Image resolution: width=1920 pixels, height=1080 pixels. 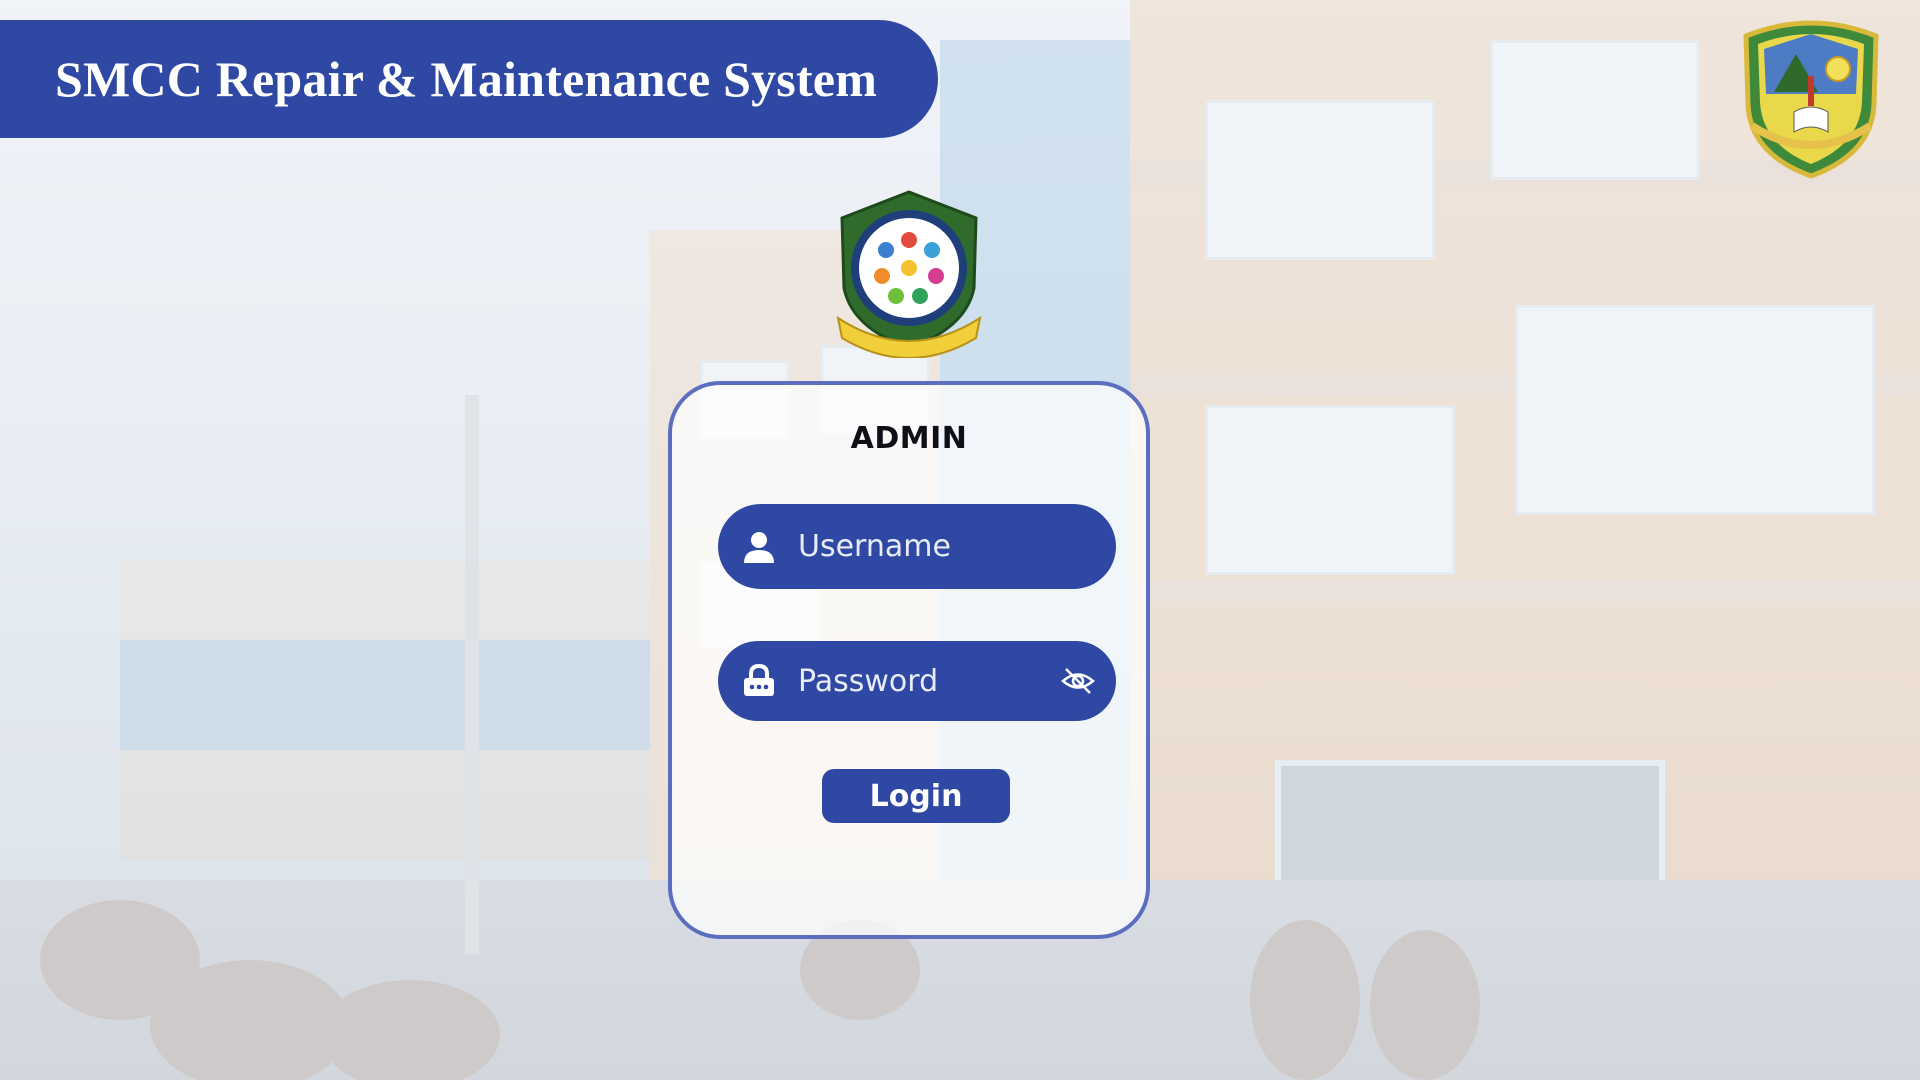 I want to click on user-icon, so click(x=759, y=547).